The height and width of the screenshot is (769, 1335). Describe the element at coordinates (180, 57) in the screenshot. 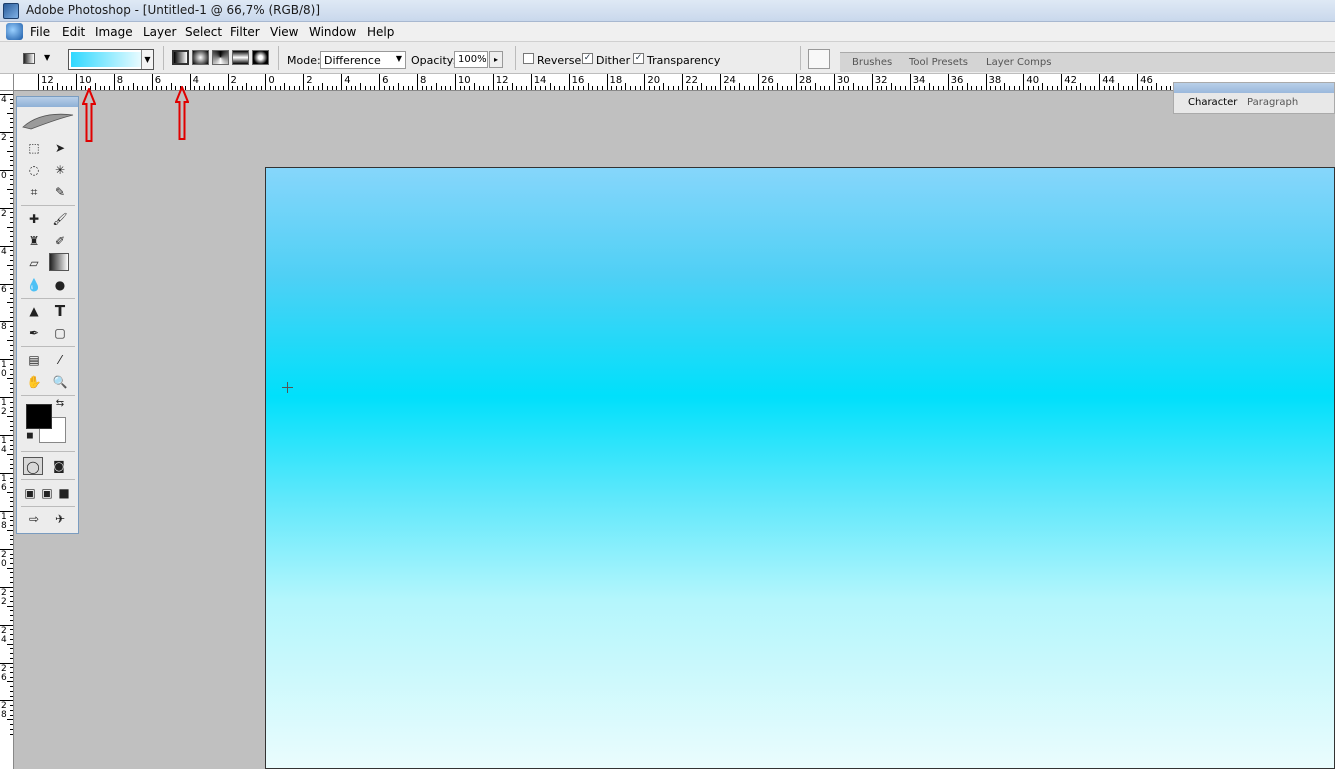

I see `linear-gradient-button` at that location.